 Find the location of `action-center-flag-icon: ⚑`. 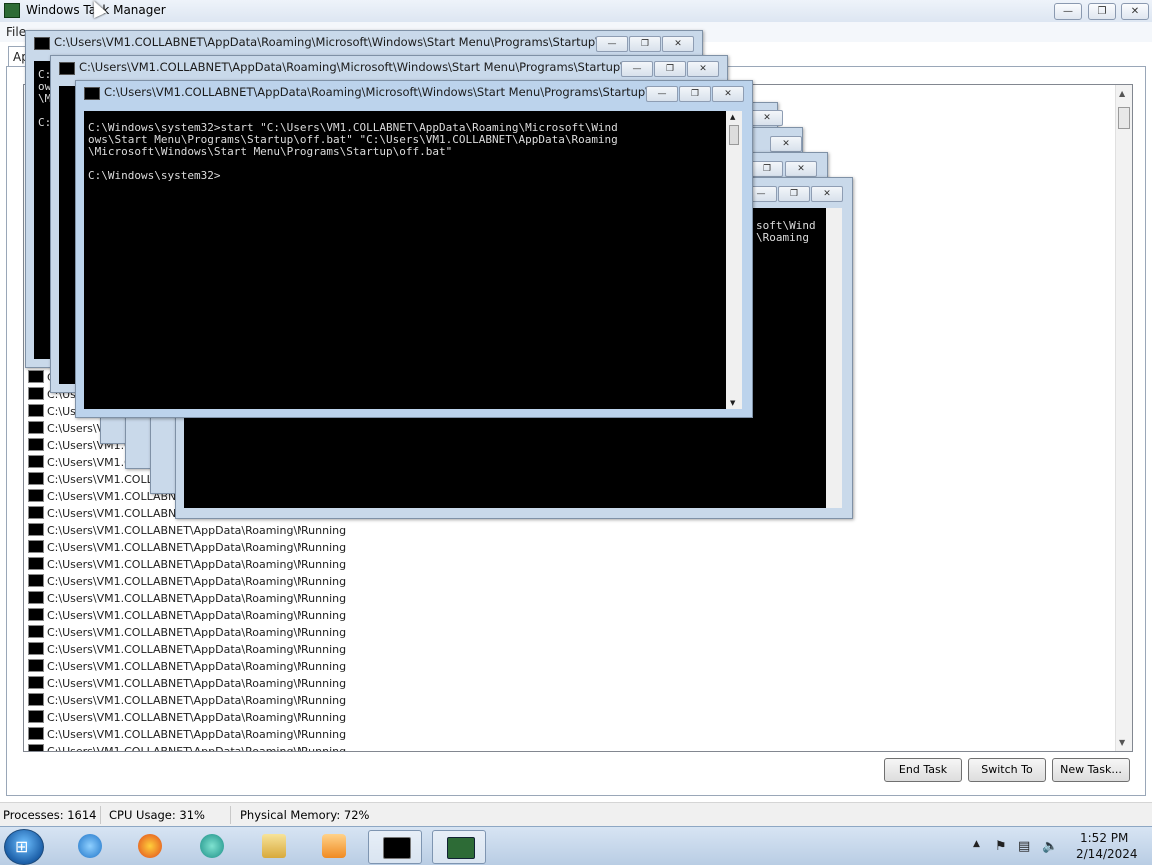

action-center-flag-icon: ⚑ is located at coordinates (1001, 846).